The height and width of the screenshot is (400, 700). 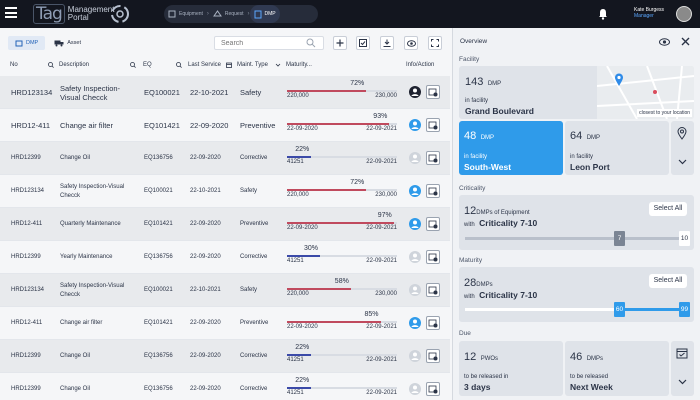 What do you see at coordinates (158, 224) in the screenshot?
I see `cell-eq: EQ101421` at bounding box center [158, 224].